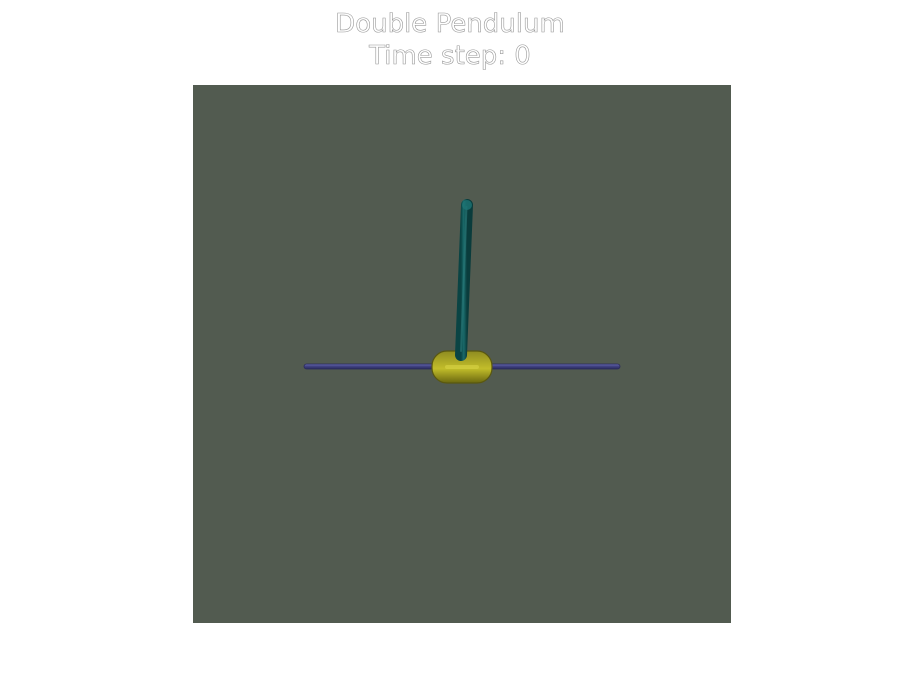 This screenshot has width=900, height=700. Describe the element at coordinates (462, 291) in the screenshot. I see `pendulum-scene` at that location.